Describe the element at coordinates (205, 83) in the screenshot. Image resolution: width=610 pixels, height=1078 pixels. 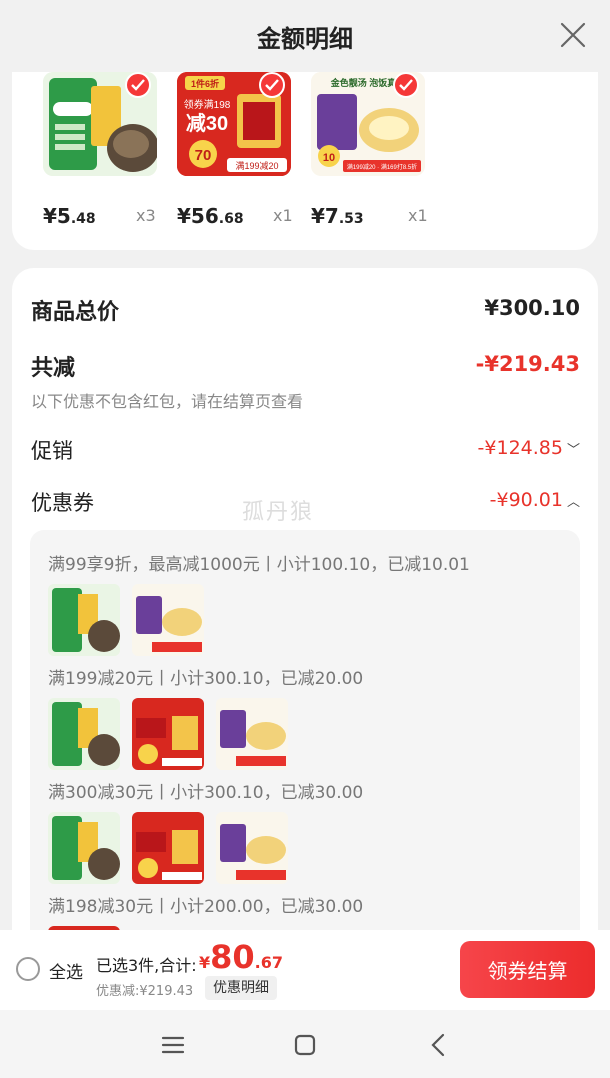
I see `image-tag-text: 1件6折` at that location.